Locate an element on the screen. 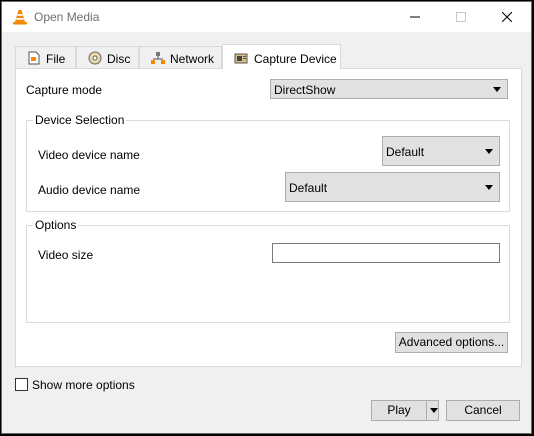 The height and width of the screenshot is (436, 534). minimize-icon is located at coordinates (415, 17).